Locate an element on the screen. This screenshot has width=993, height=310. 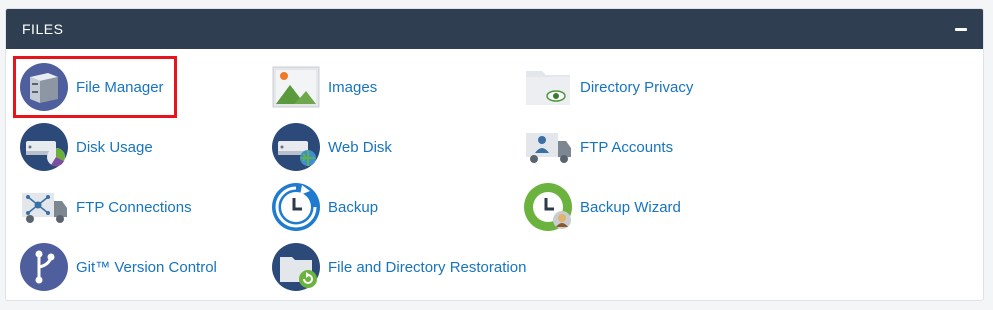
item-label: File Manager is located at coordinates (120, 87).